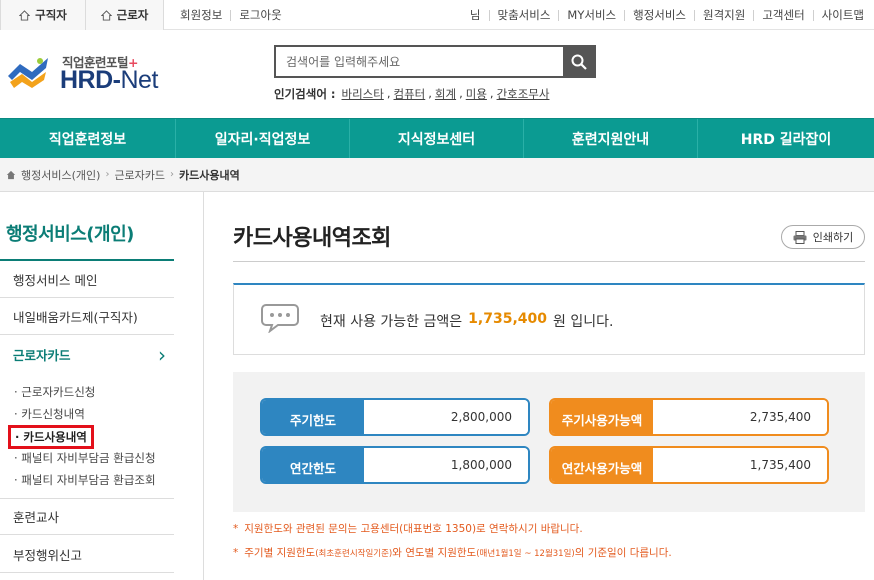 The width and height of the screenshot is (874, 580). I want to click on popular-searches: 인기검색어 : 바리스타, 컴퓨터, 회계, 미용, 간호조무사, so click(412, 94).